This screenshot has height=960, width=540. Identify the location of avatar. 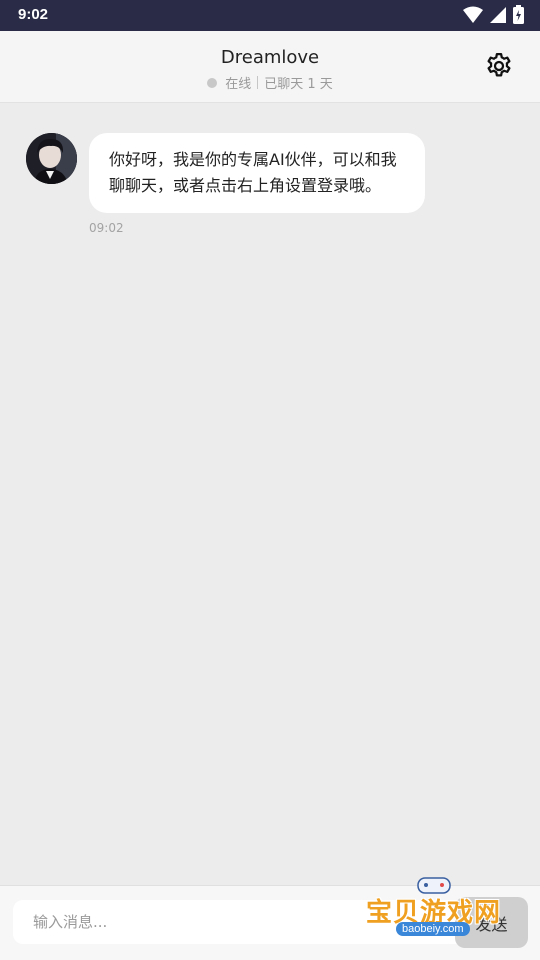
(51, 158).